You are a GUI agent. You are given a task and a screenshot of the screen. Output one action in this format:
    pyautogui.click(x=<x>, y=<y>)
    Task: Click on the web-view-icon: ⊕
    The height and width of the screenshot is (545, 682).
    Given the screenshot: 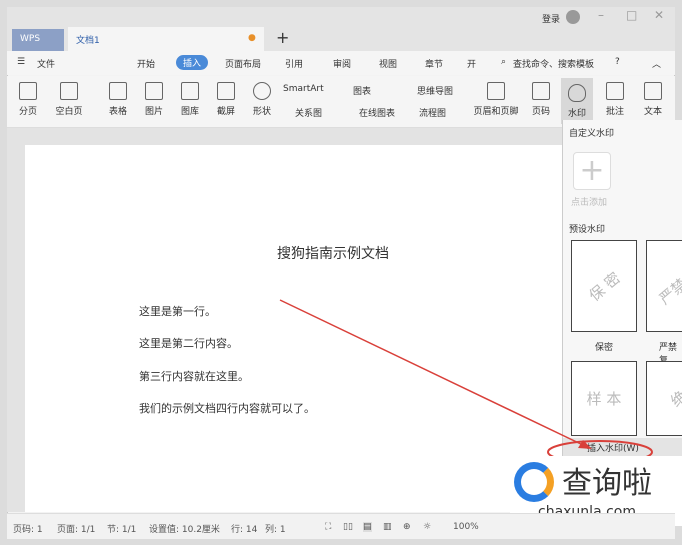 What is the action you would take?
    pyautogui.click(x=407, y=527)
    